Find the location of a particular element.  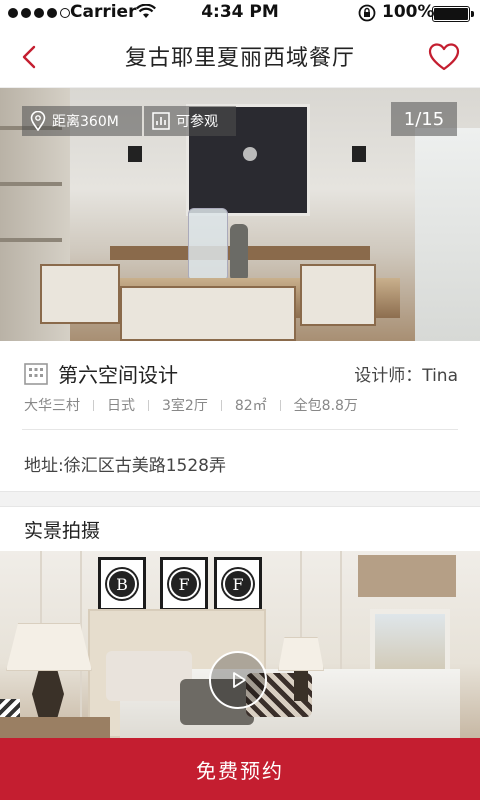

spec-item: 82㎡ is located at coordinates (250, 406).